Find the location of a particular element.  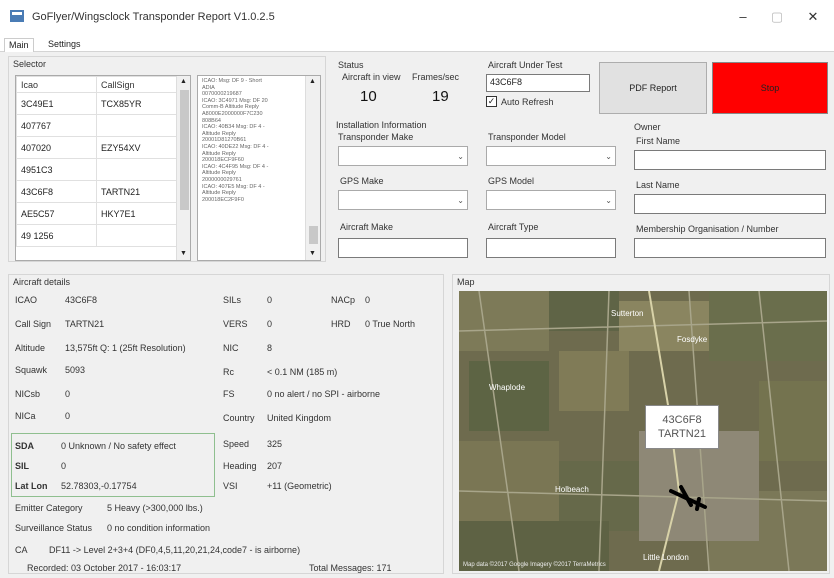

membership-label: Membership Organisation / Number is located at coordinates (707, 229).